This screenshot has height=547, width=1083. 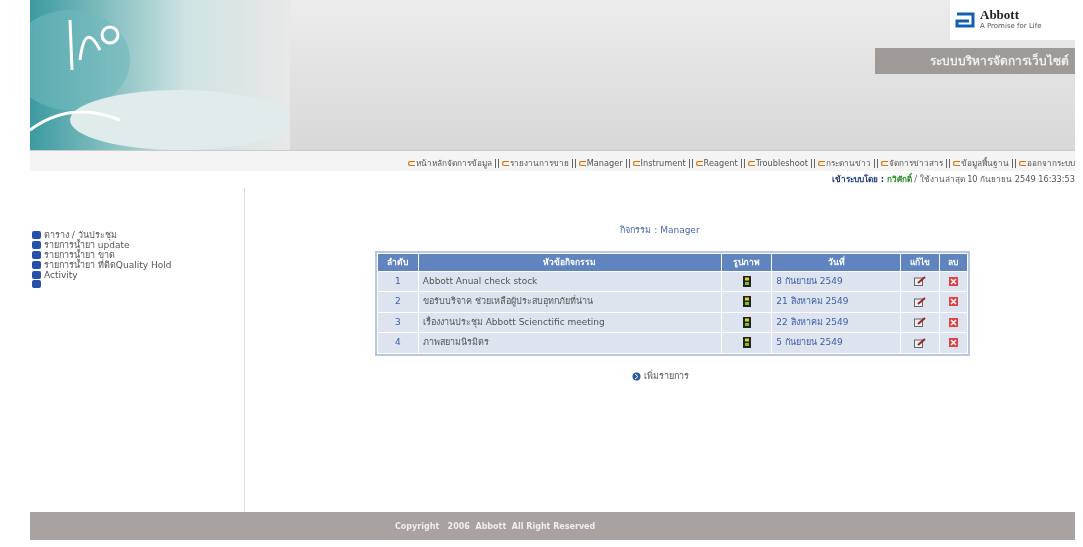 What do you see at coordinates (836, 281) in the screenshot?
I see `table-cell: 8 กันยายน 2549` at bounding box center [836, 281].